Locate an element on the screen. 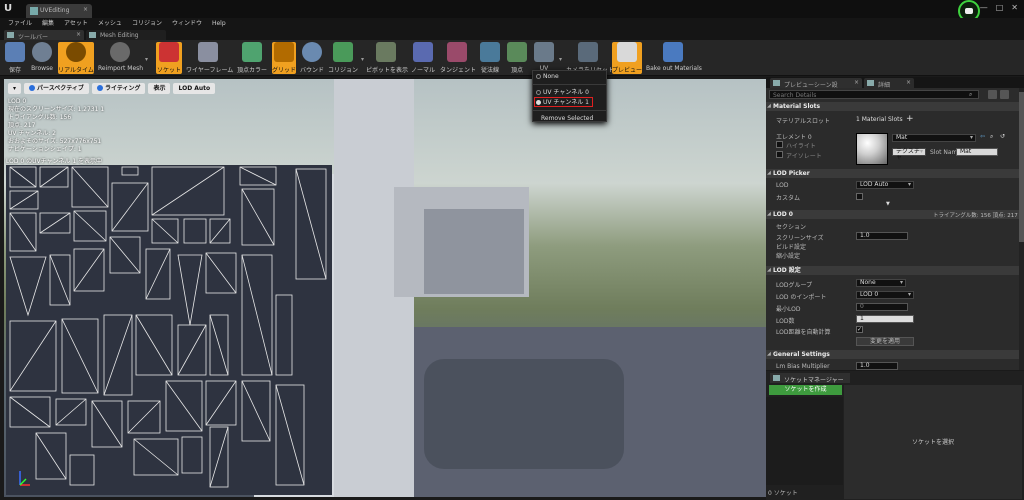 The width and height of the screenshot is (1024, 500). tab-toolbar: ツールバー × is located at coordinates (44, 35).